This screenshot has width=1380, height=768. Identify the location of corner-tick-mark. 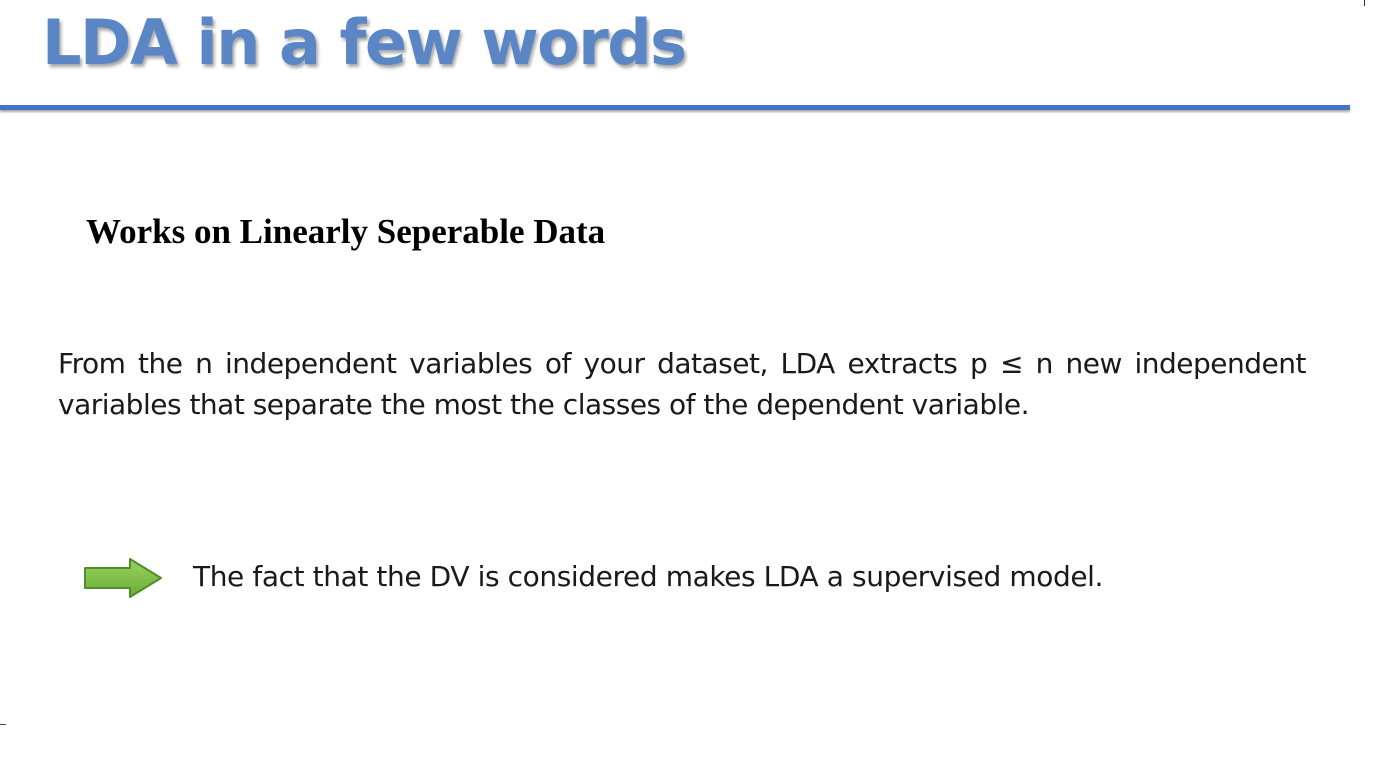
(1364, 3).